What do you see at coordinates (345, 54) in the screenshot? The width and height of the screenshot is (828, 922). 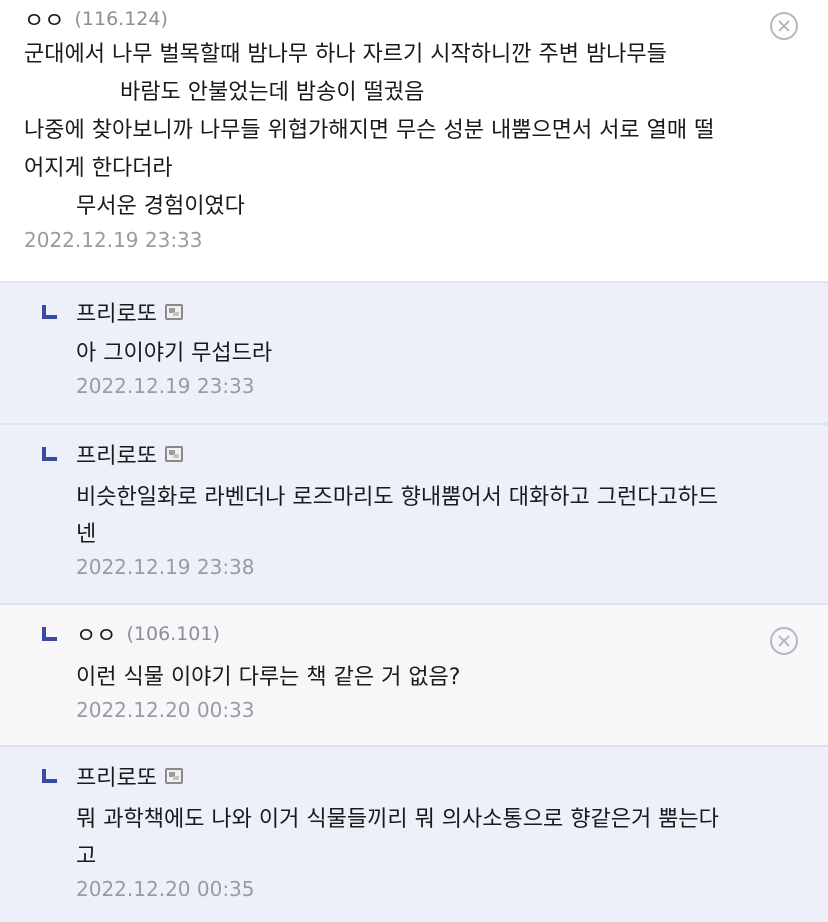 I see `comment-text-line: 군대에서 나무 벌목할때 밤나무 하나 자르기 시작하니깐 주변 밤나무들` at bounding box center [345, 54].